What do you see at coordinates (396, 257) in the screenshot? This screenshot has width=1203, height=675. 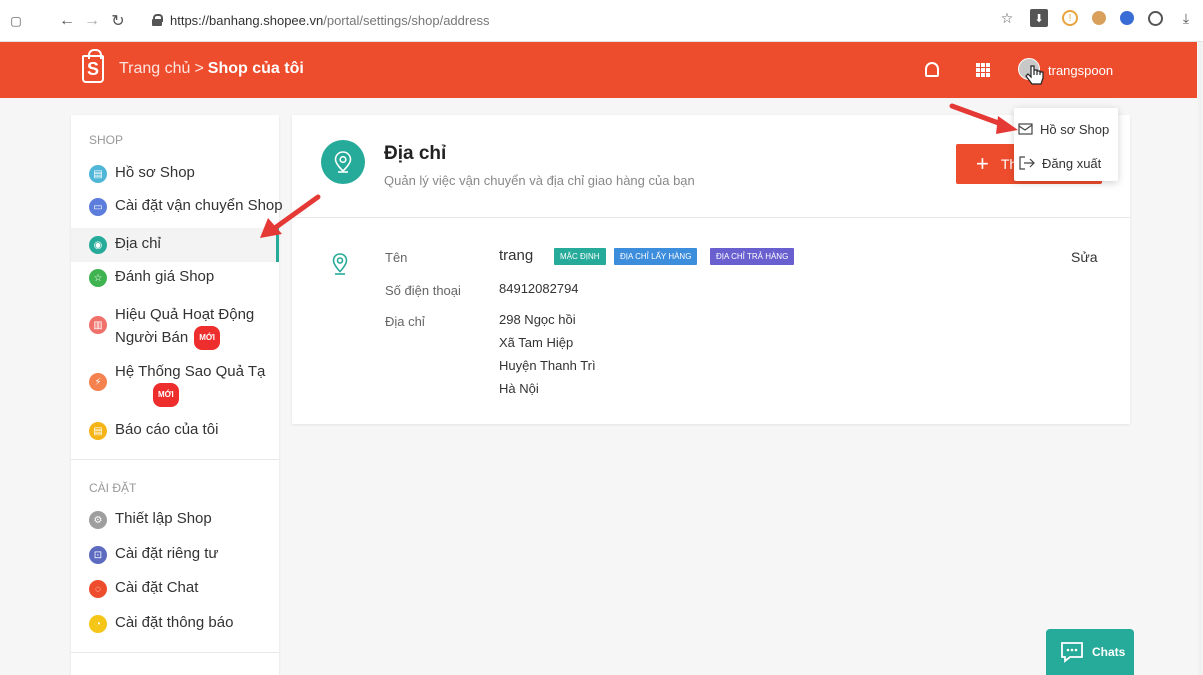 I see `name-label: Tên` at bounding box center [396, 257].